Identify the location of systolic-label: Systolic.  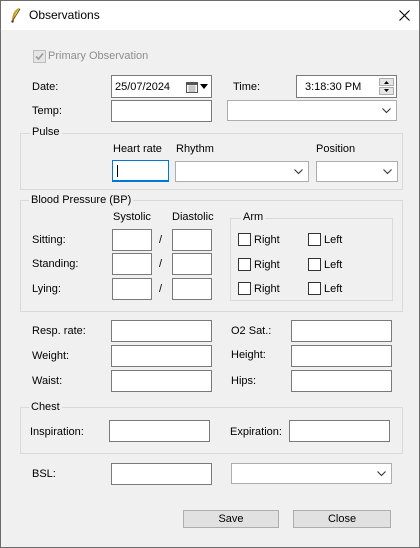
(132, 217).